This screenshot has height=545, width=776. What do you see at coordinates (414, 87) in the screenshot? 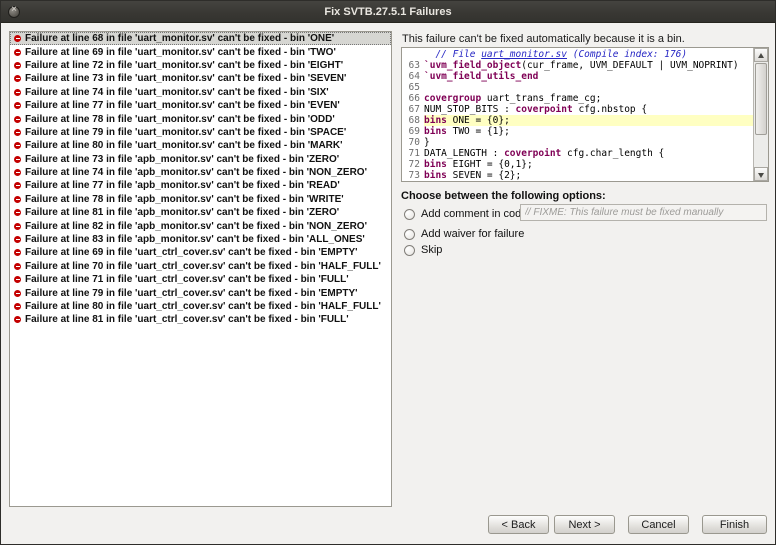
I see `line-number: 65` at bounding box center [414, 87].